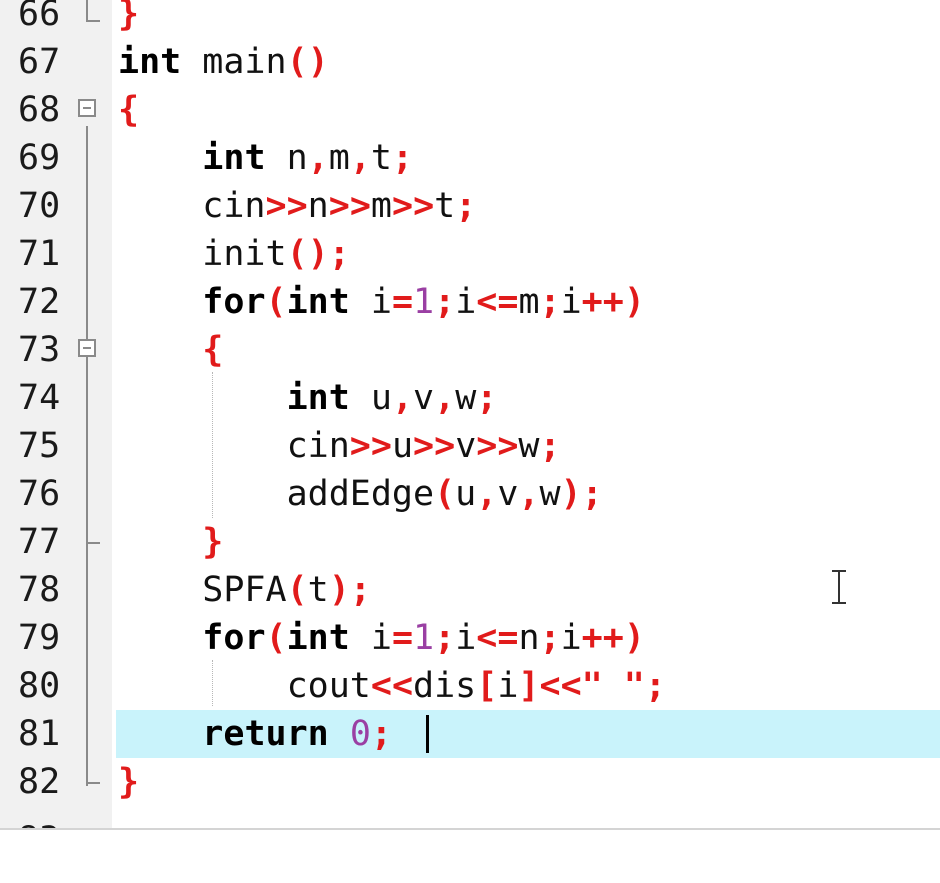 This screenshot has width=940, height=883. I want to click on text-caret, so click(427, 734).